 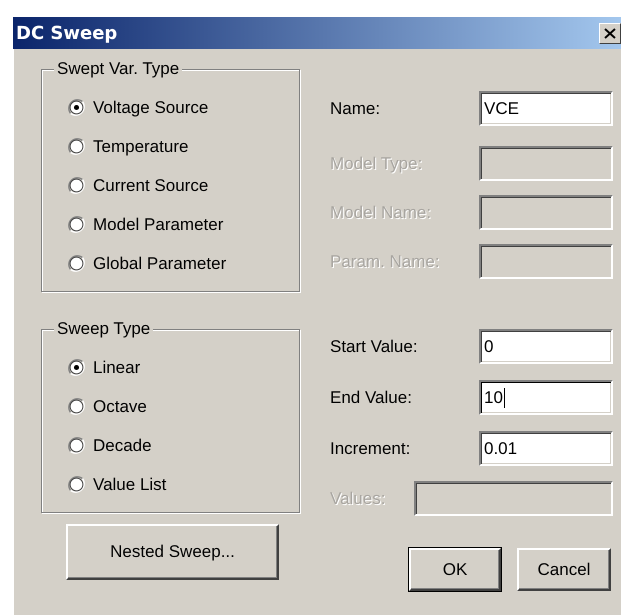 I want to click on field-label: Name:, so click(x=355, y=108).